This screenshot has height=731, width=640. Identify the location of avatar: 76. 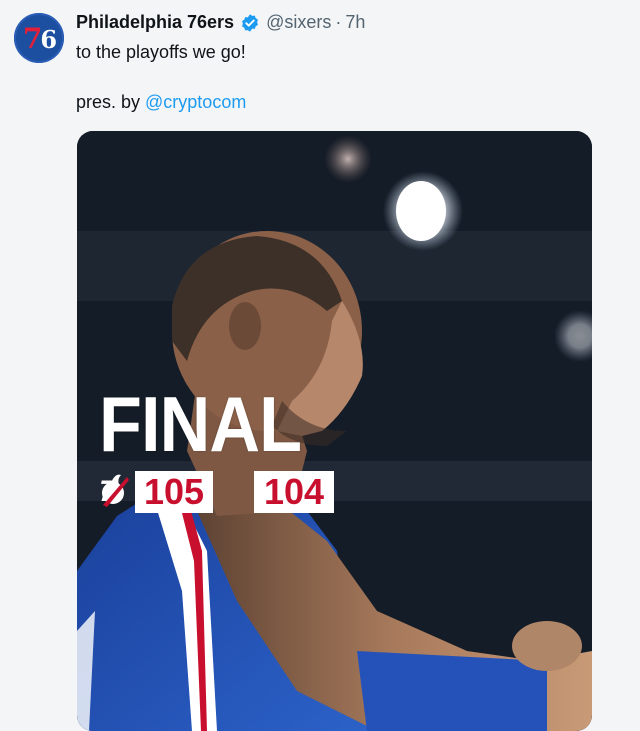
(39, 38).